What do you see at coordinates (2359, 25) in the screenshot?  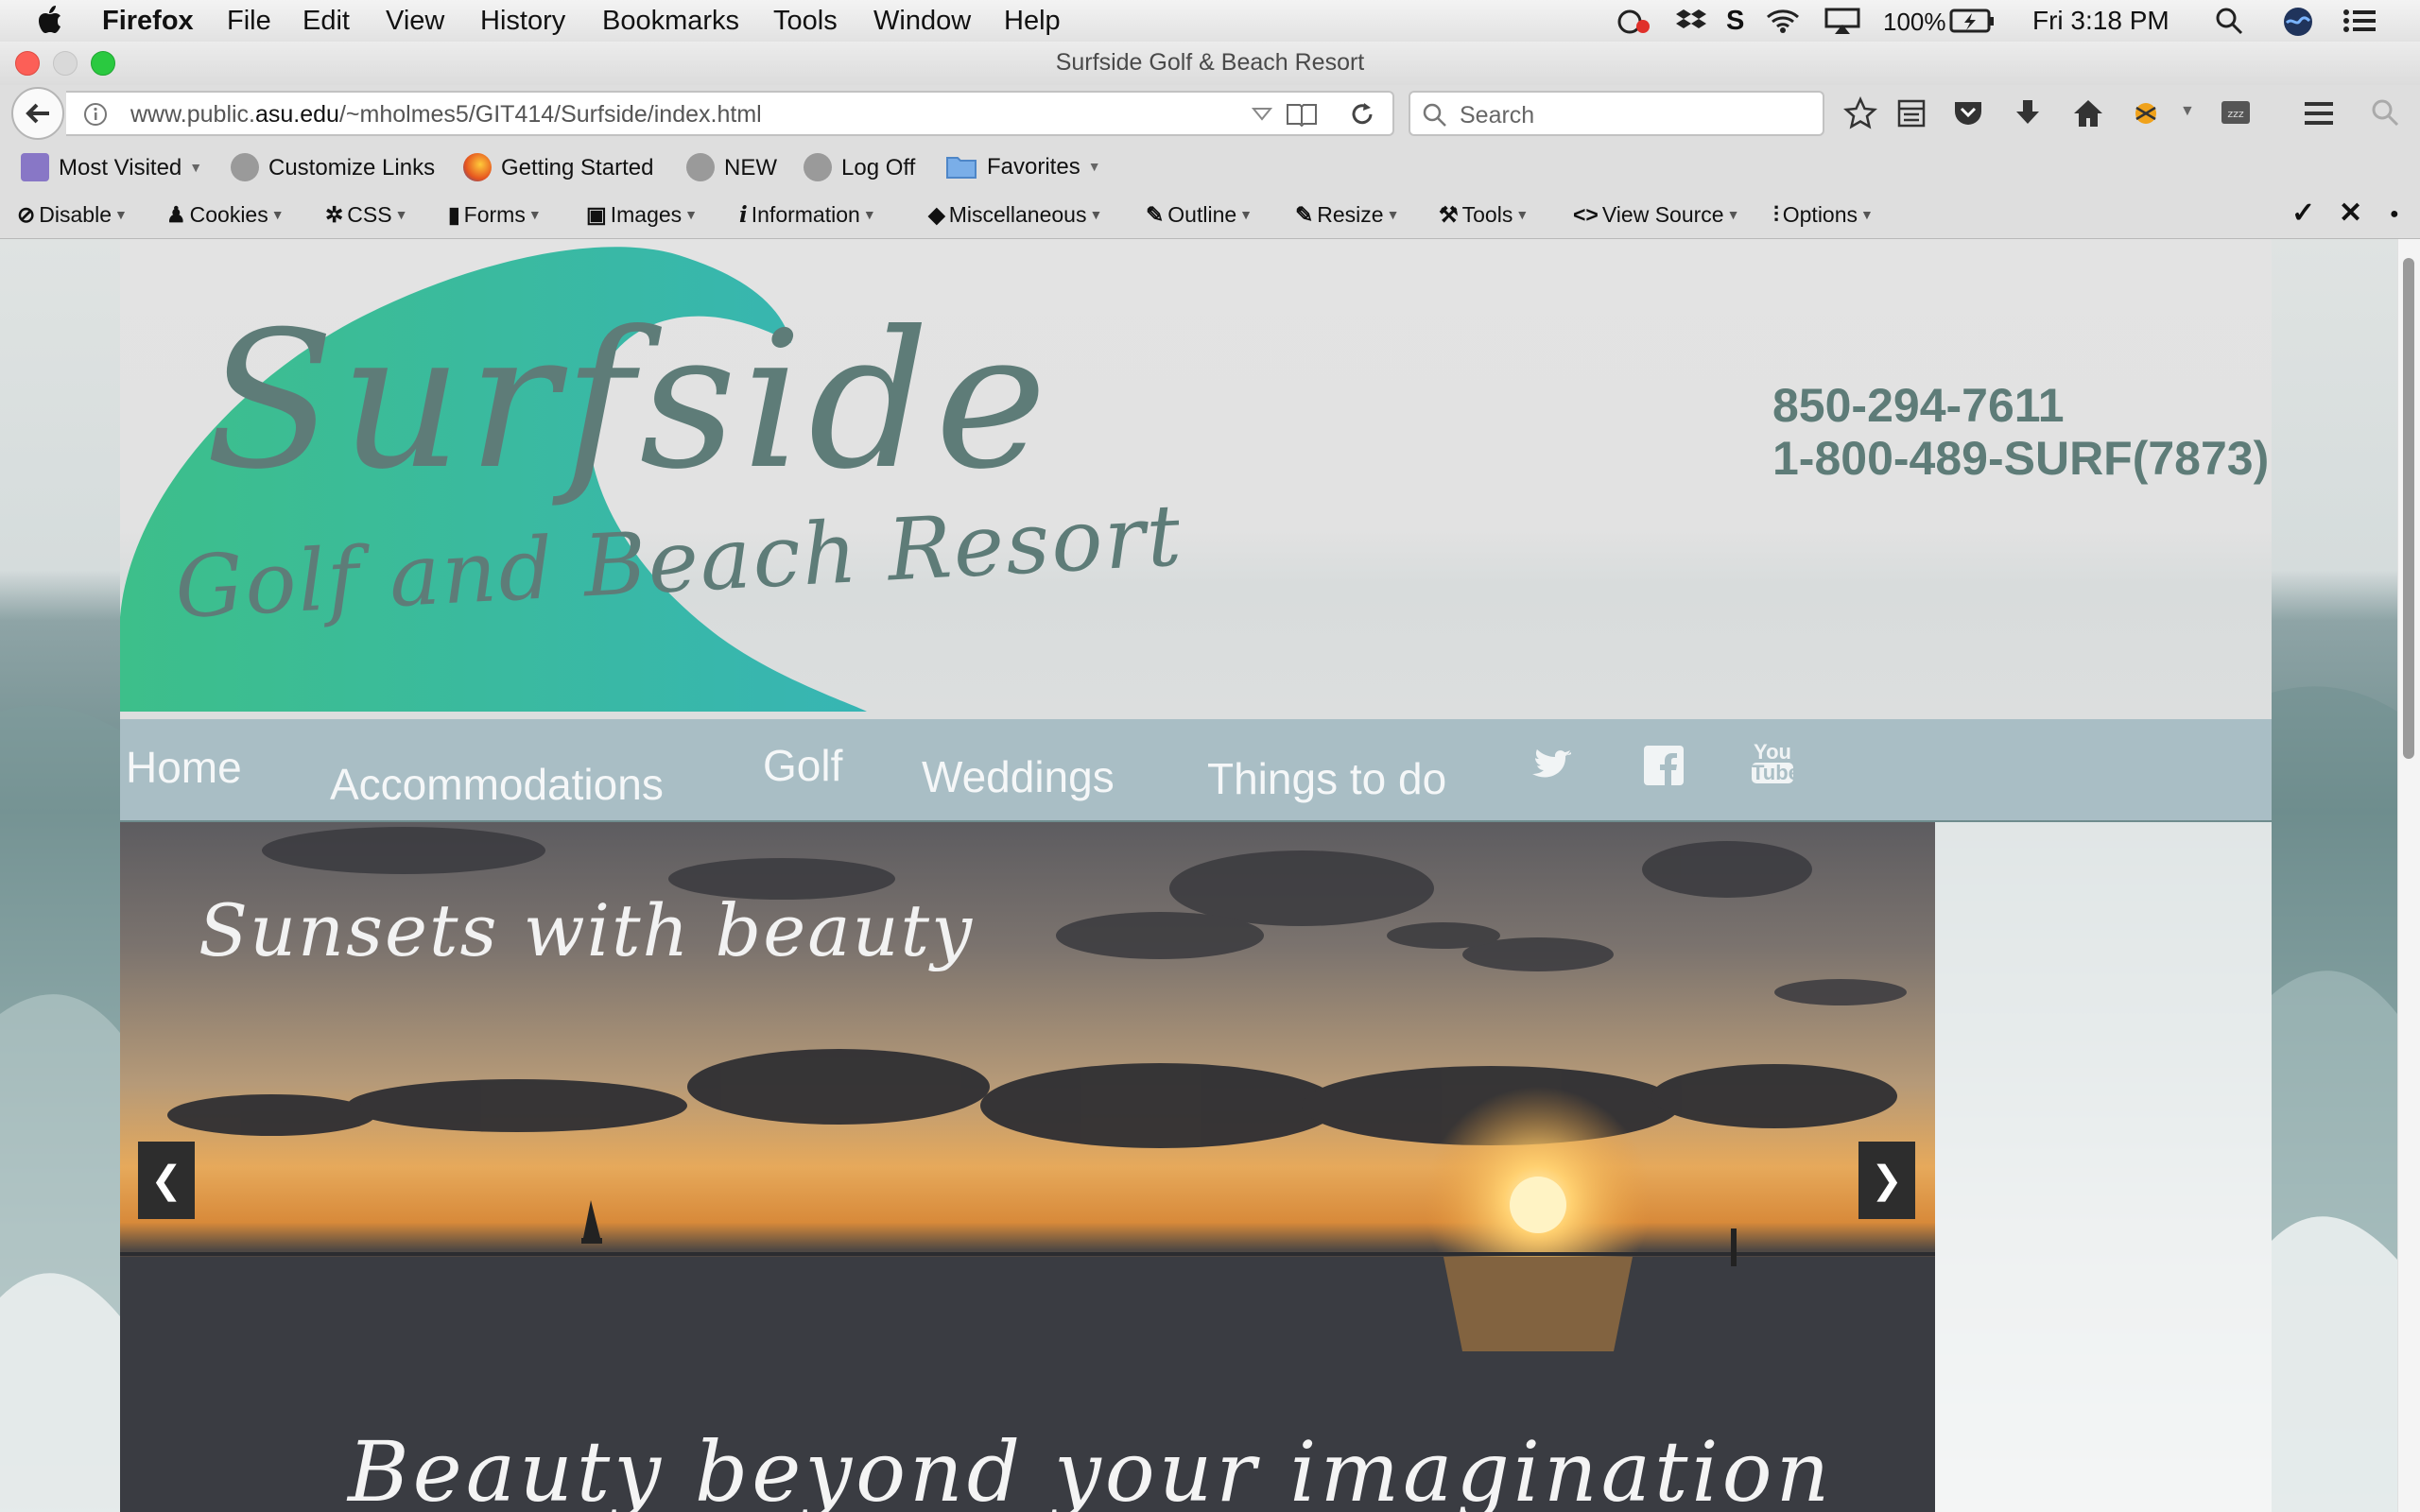 I see `notification-center-icon` at bounding box center [2359, 25].